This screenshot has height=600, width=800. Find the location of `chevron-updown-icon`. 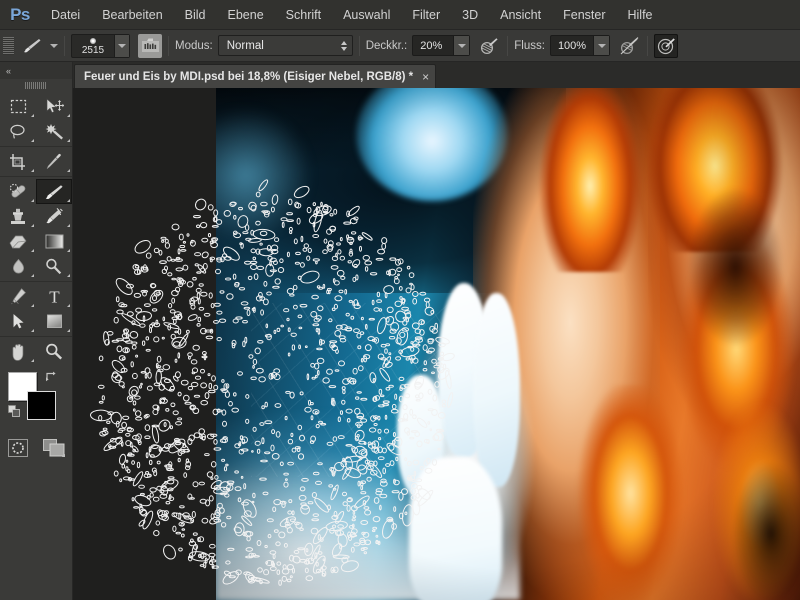

chevron-updown-icon is located at coordinates (343, 45).